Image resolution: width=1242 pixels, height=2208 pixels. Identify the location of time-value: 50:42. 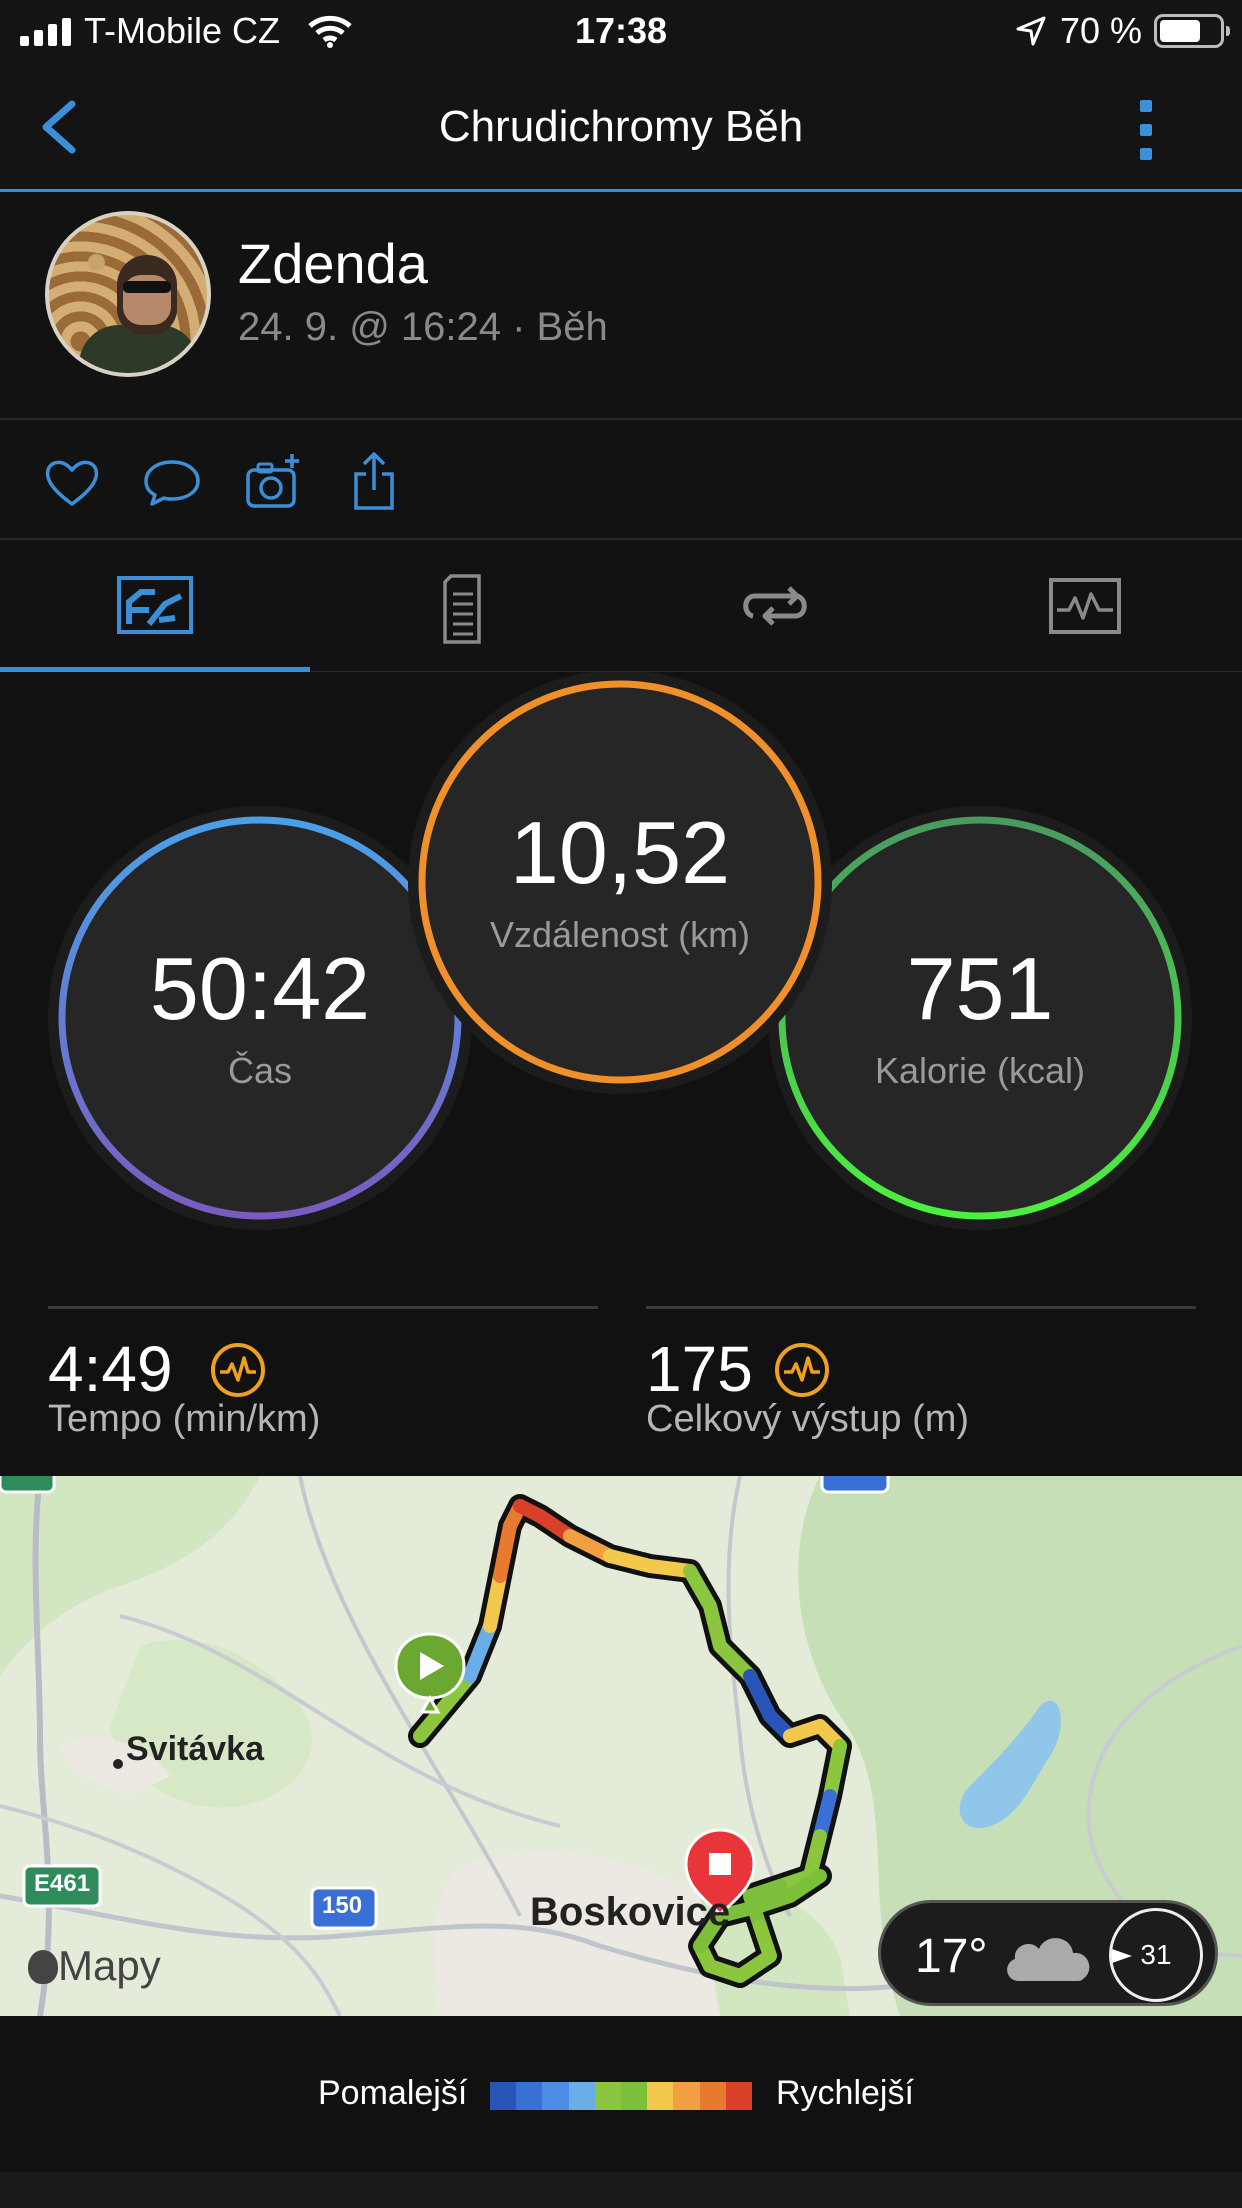
(260, 988).